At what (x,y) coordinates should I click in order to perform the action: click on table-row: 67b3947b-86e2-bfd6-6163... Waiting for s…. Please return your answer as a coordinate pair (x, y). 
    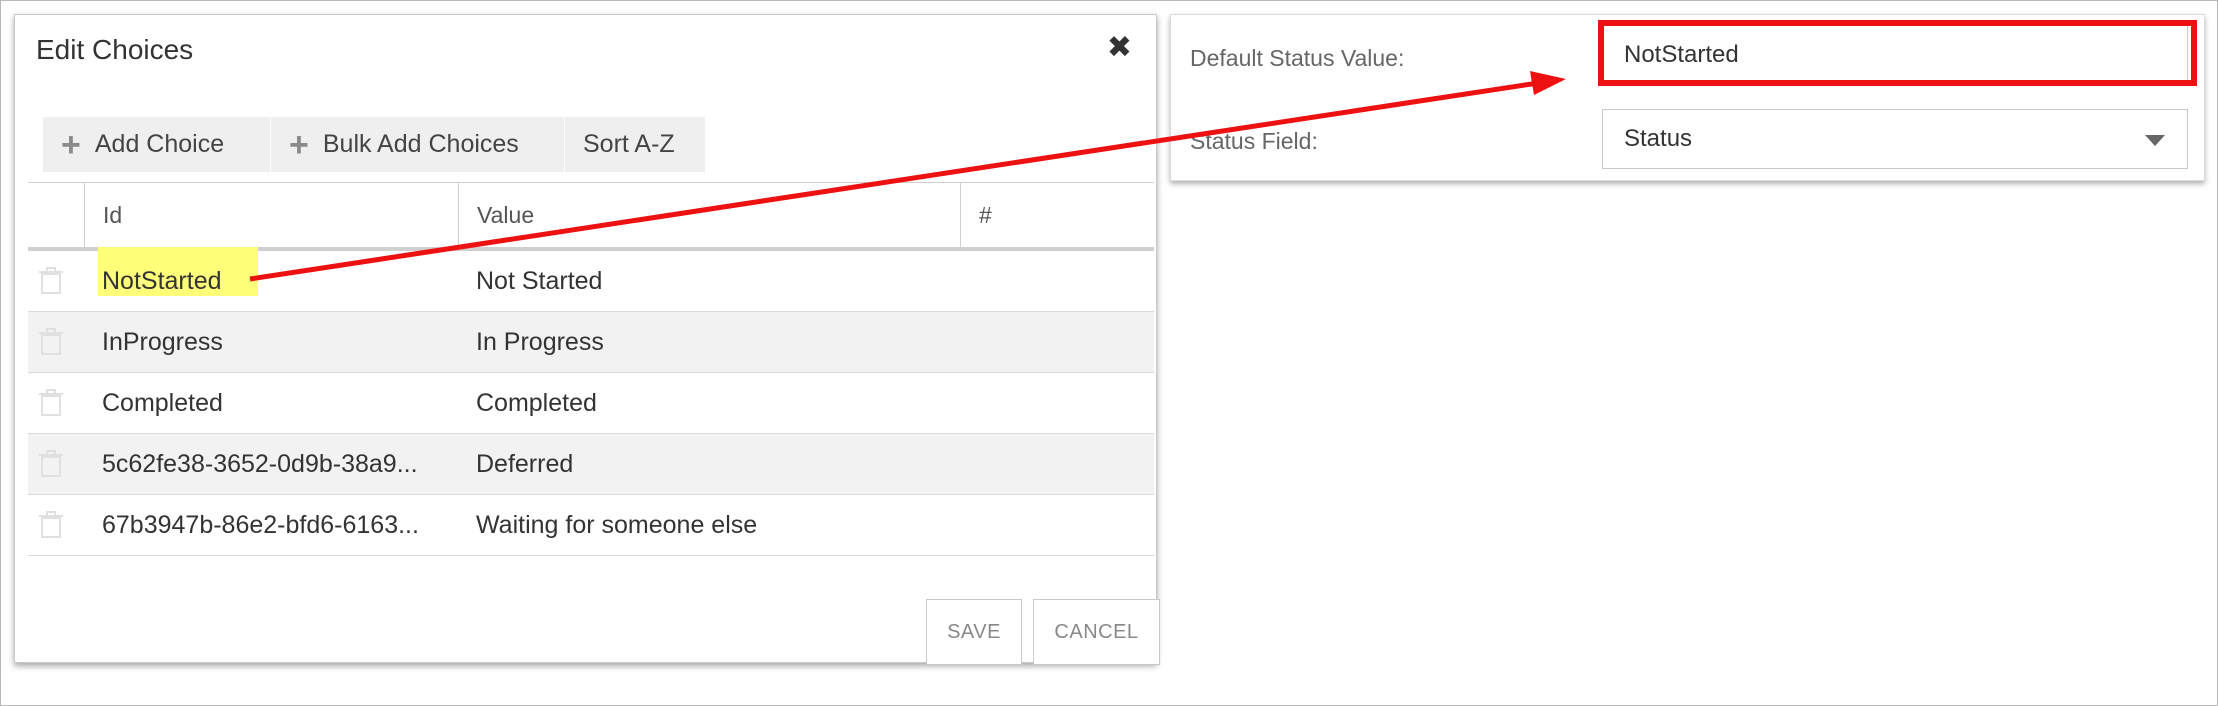
    Looking at the image, I should click on (591, 525).